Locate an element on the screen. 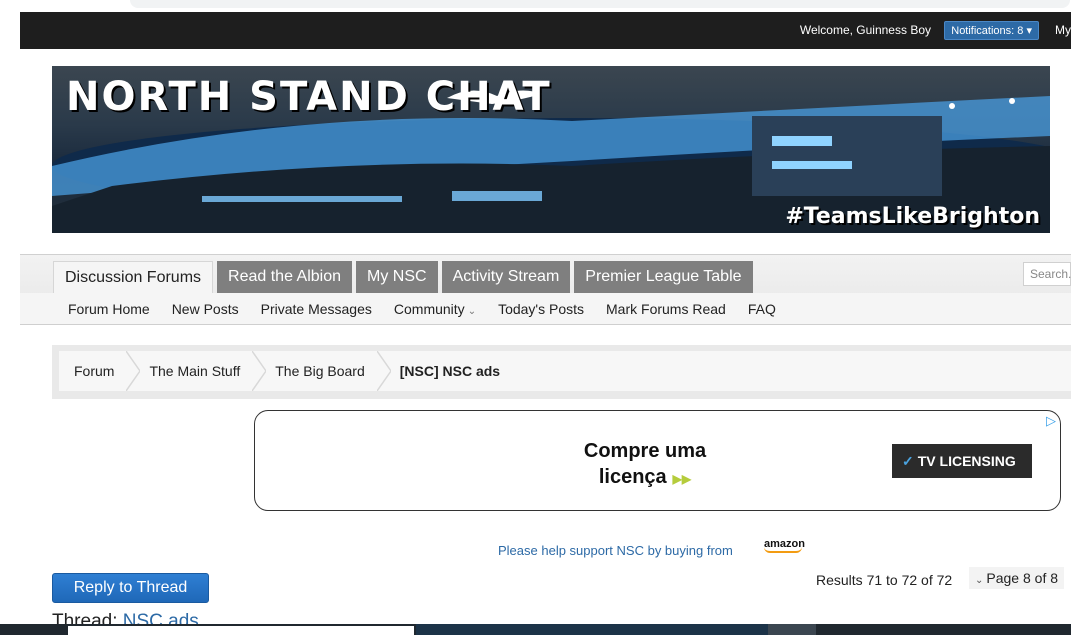 The image size is (1071, 635). results-count: Results 71 to 72 of 72 is located at coordinates (884, 580).